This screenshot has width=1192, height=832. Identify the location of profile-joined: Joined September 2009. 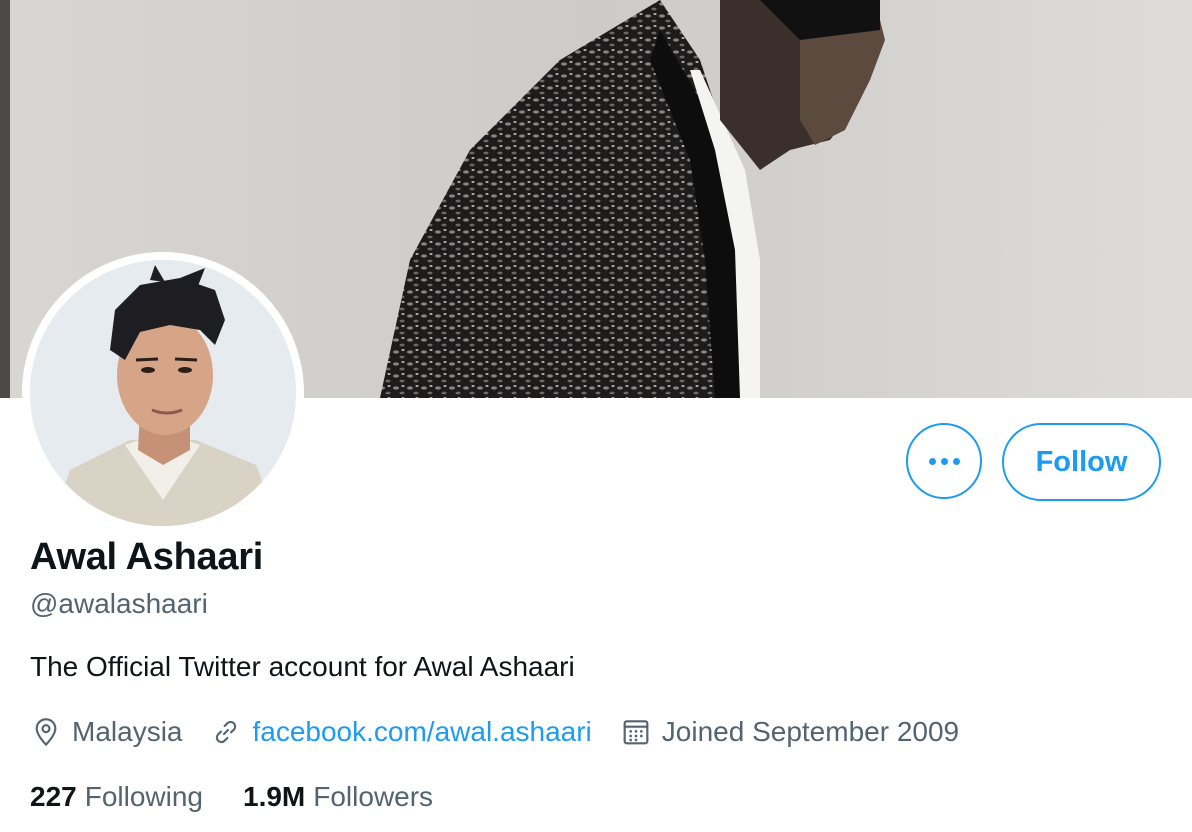
(789, 732).